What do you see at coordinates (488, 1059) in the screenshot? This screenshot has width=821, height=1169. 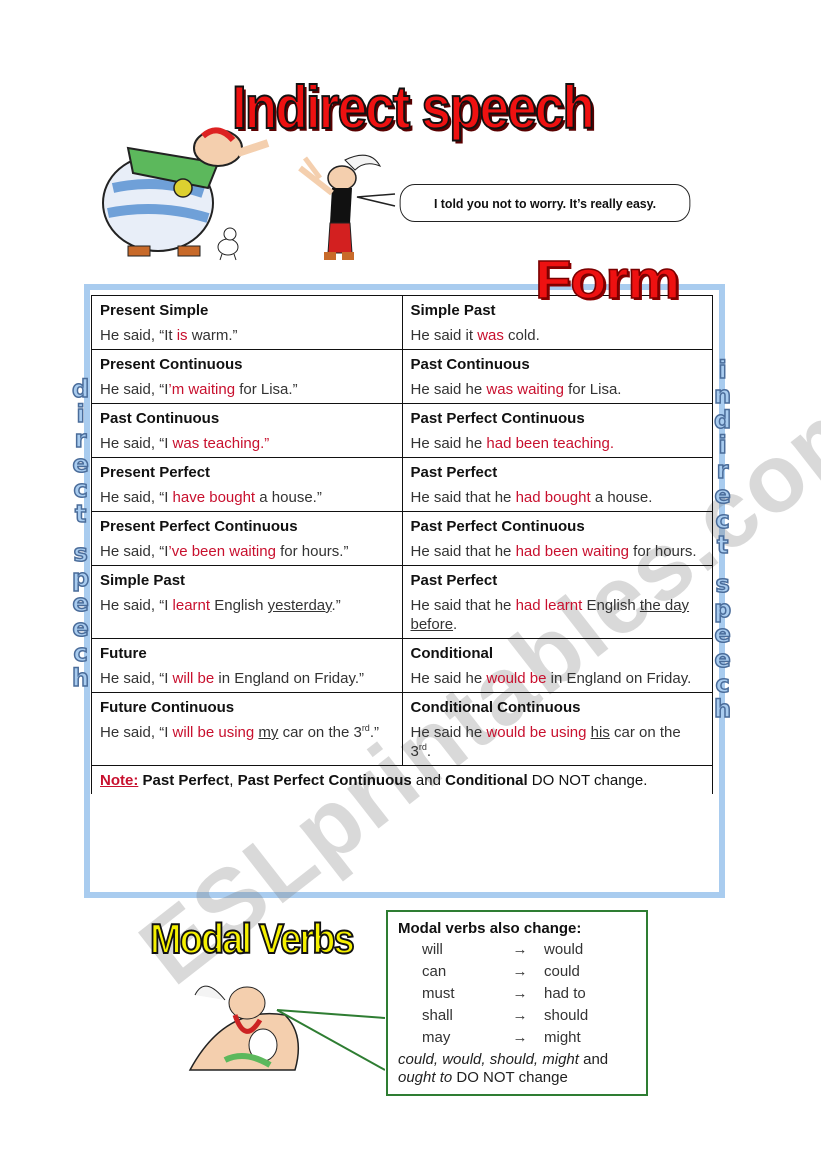 I see `modal-footer-italic: could, would, should, might` at bounding box center [488, 1059].